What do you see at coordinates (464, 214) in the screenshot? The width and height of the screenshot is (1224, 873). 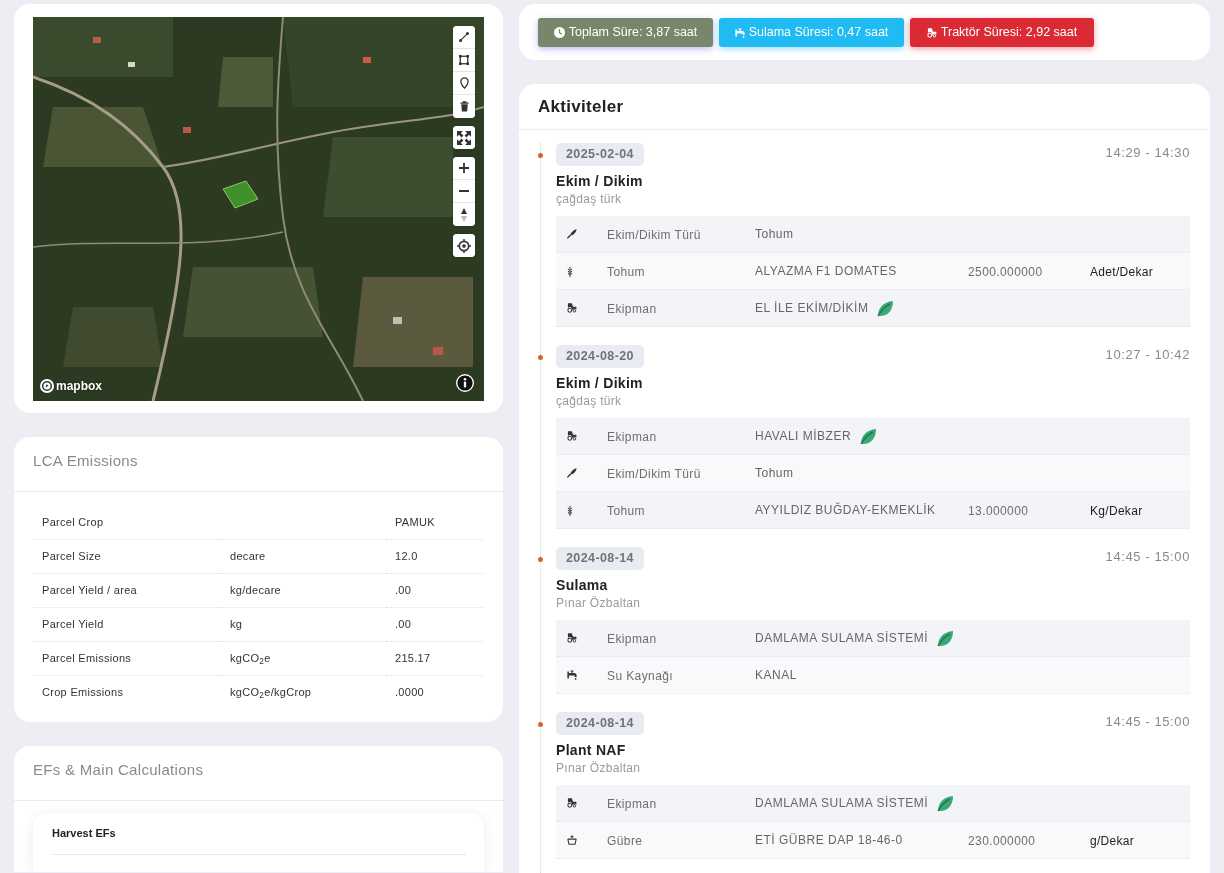 I see `compass-icon` at bounding box center [464, 214].